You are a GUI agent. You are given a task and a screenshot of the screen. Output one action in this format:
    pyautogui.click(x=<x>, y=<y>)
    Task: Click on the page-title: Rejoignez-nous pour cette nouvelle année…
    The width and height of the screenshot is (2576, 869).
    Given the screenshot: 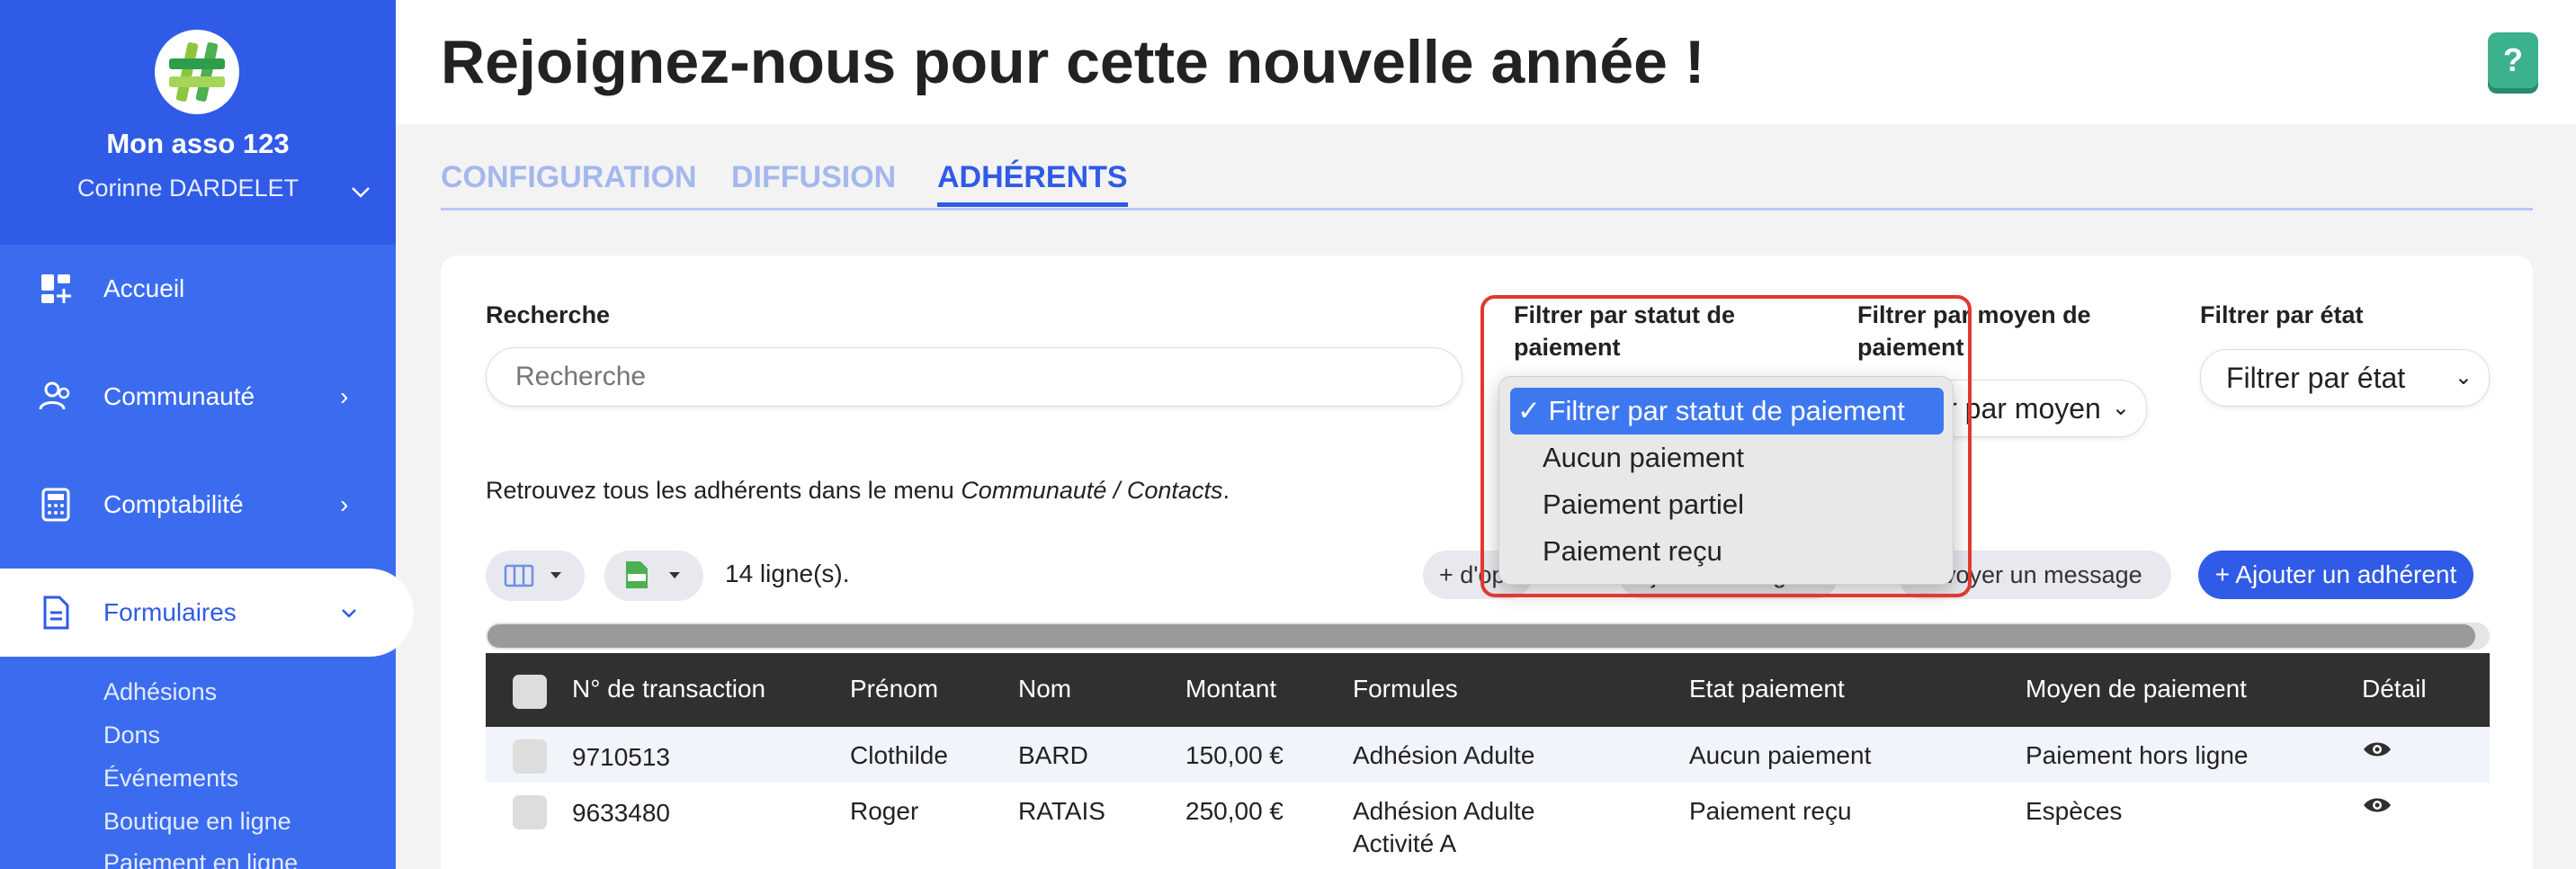 What is the action you would take?
    pyautogui.click(x=1073, y=62)
    